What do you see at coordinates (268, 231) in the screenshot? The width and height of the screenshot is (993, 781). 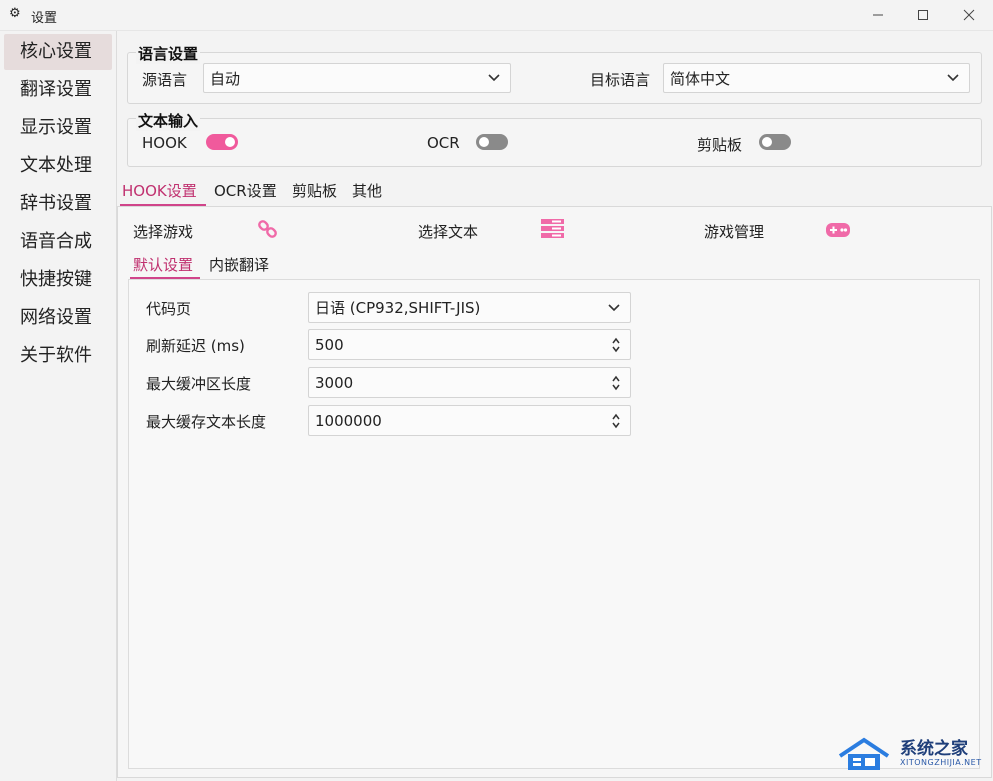 I see `link-icon` at bounding box center [268, 231].